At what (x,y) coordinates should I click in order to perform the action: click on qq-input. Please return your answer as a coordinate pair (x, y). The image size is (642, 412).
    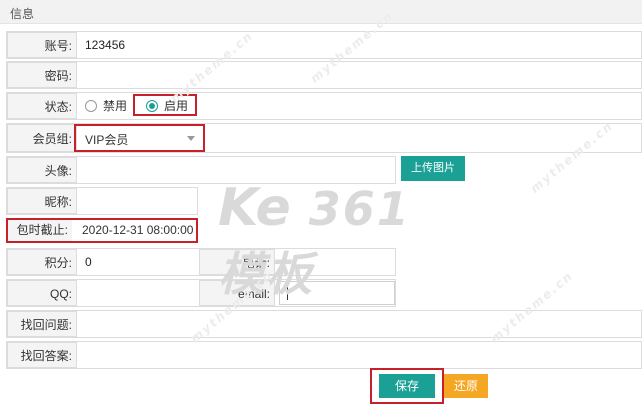
    Looking at the image, I should click on (138, 293).